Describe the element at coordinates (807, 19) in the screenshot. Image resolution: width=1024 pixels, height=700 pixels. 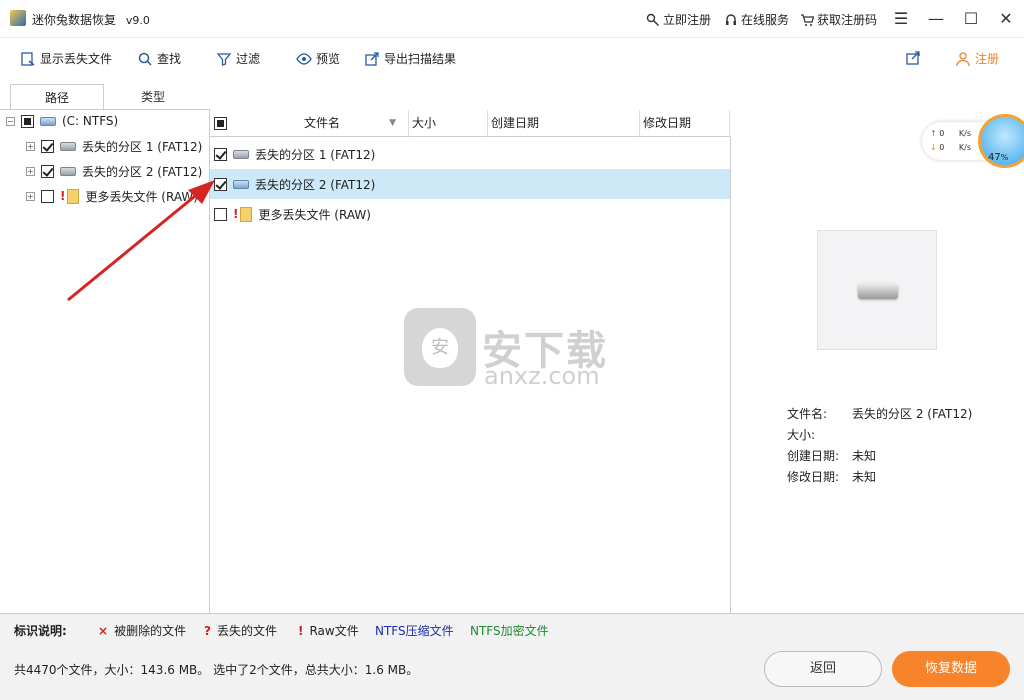
I see `cart-icon` at that location.